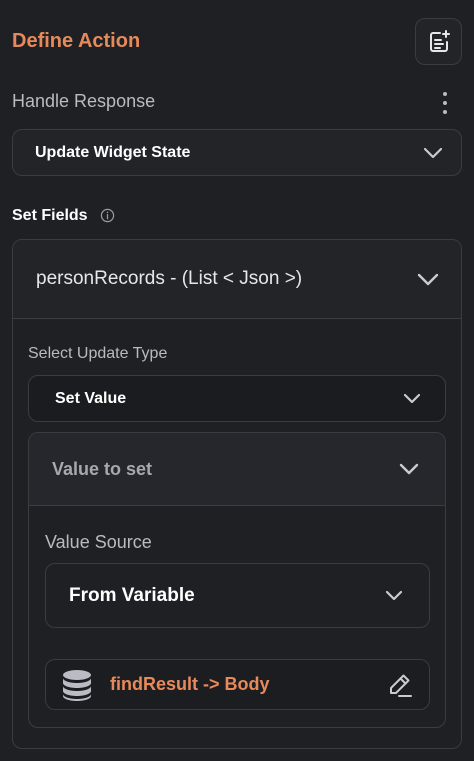  What do you see at coordinates (237, 398) in the screenshot?
I see `update-type-dropdown: Set Value` at bounding box center [237, 398].